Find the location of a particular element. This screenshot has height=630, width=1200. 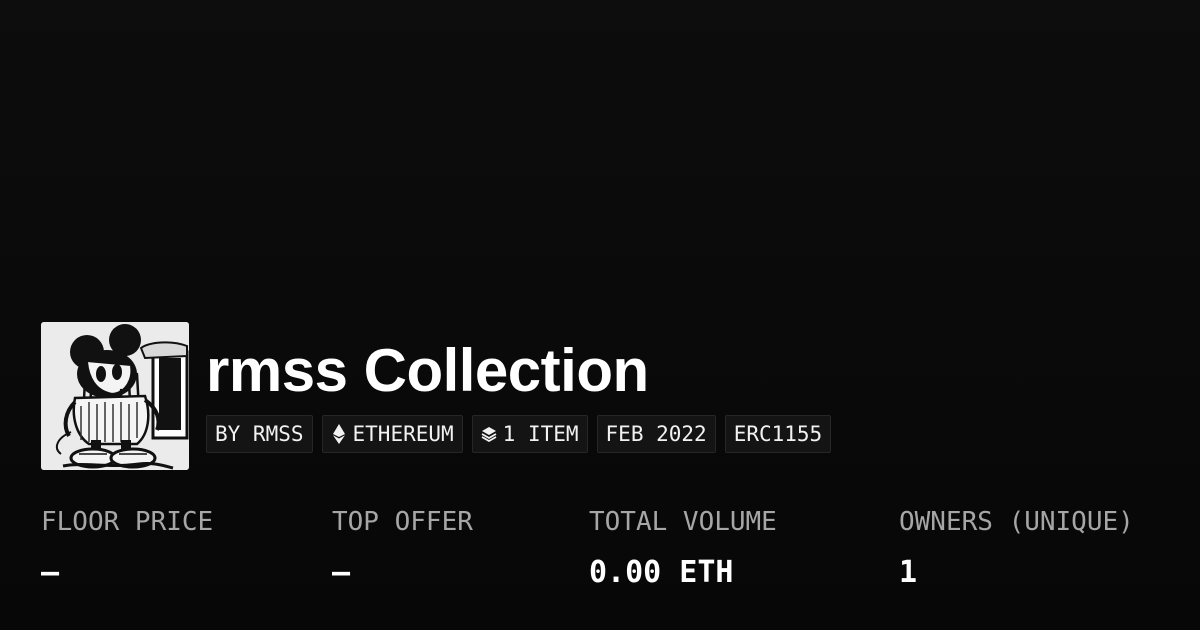

tag-item-count-label: 1 ITEM is located at coordinates (540, 434).